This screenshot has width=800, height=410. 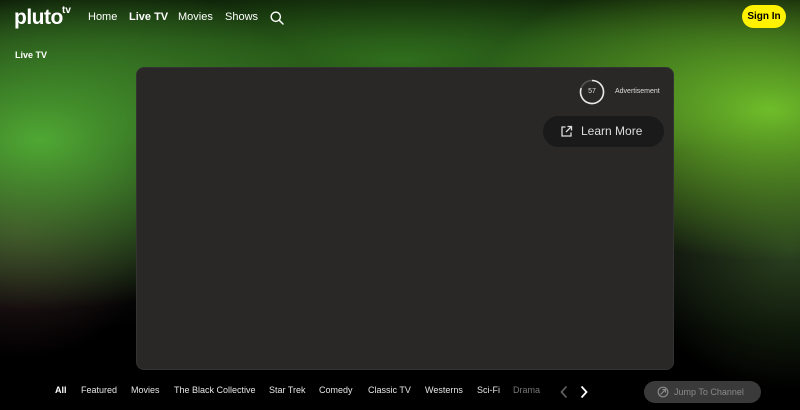 What do you see at coordinates (38, 17) in the screenshot?
I see `logo-wordmark: pluto` at bounding box center [38, 17].